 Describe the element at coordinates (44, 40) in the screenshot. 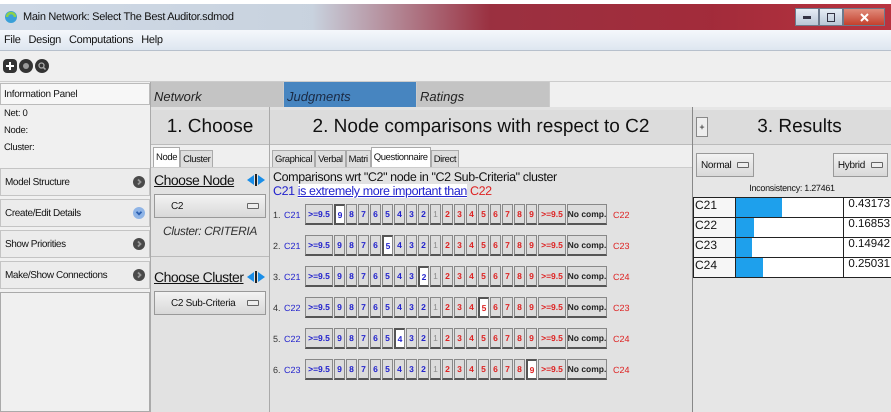

I see `menu-item: Design` at that location.